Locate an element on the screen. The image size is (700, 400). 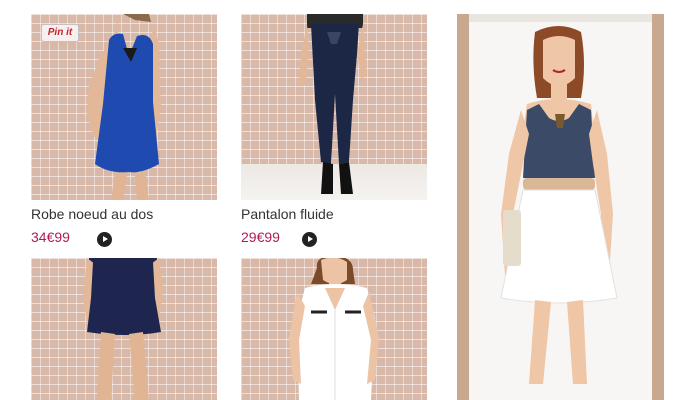
product-title: Robe noeud au dos is located at coordinates (92, 214).